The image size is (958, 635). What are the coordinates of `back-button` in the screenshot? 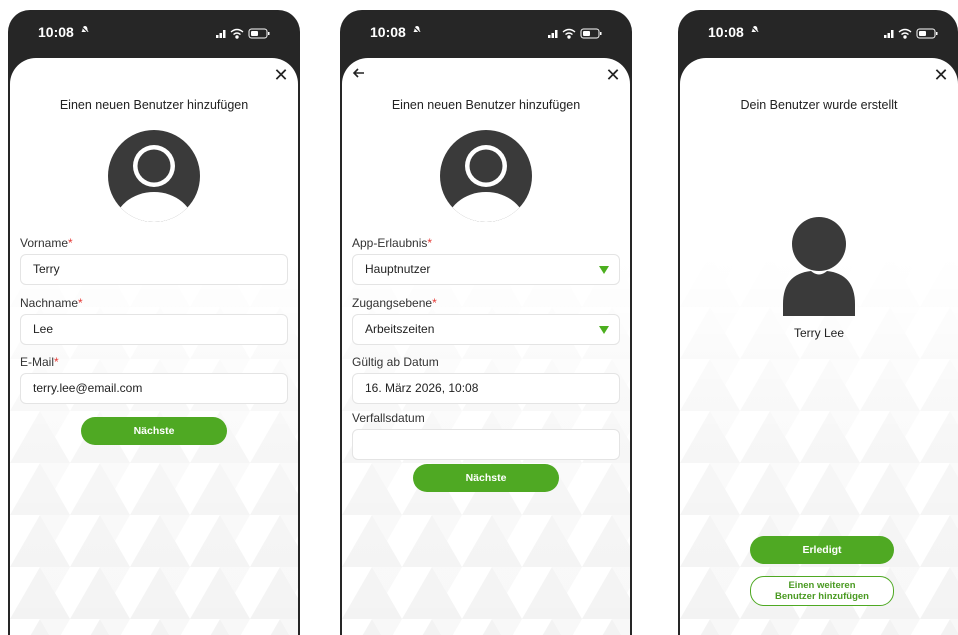 It's located at (359, 75).